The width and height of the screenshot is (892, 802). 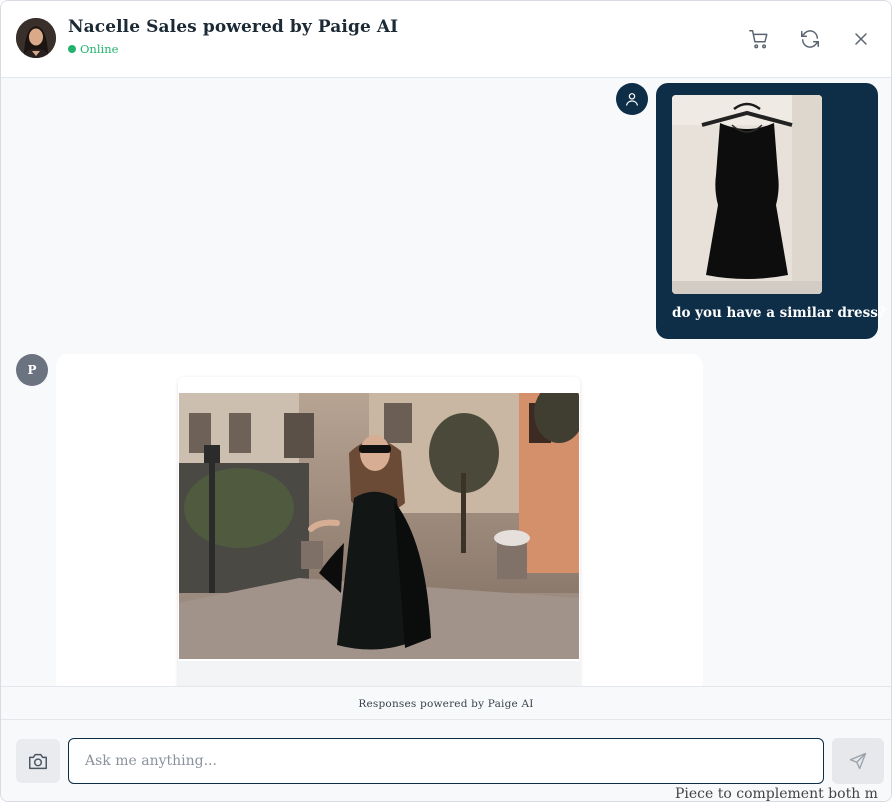 What do you see at coordinates (233, 27) in the screenshot?
I see `chat-title: Nacelle Sales powered by Paige AI` at bounding box center [233, 27].